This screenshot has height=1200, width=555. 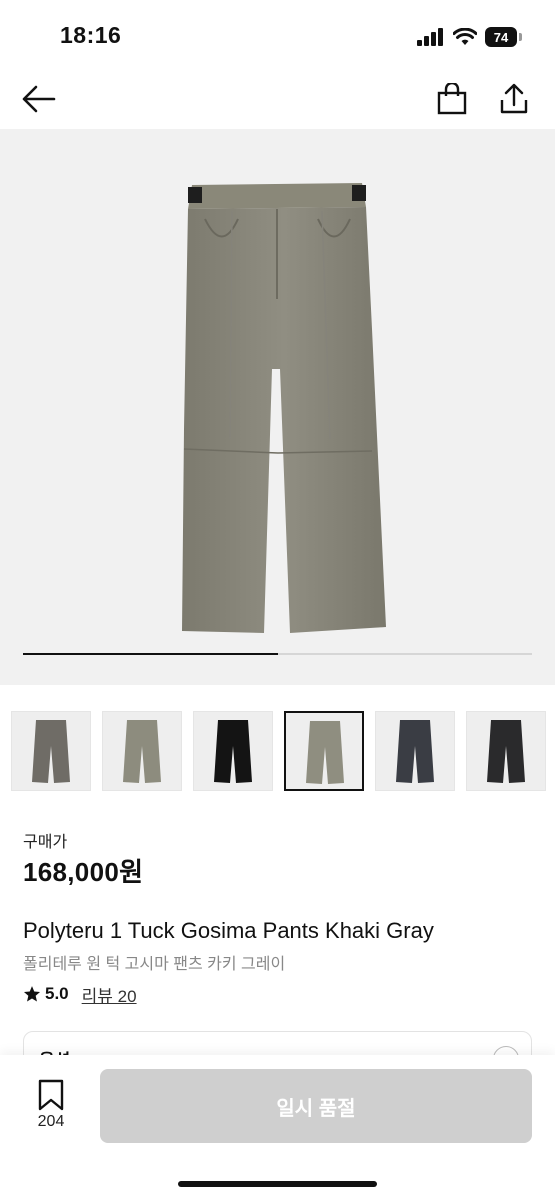 I want to click on review-link: 리뷰 20, so click(x=109, y=994).